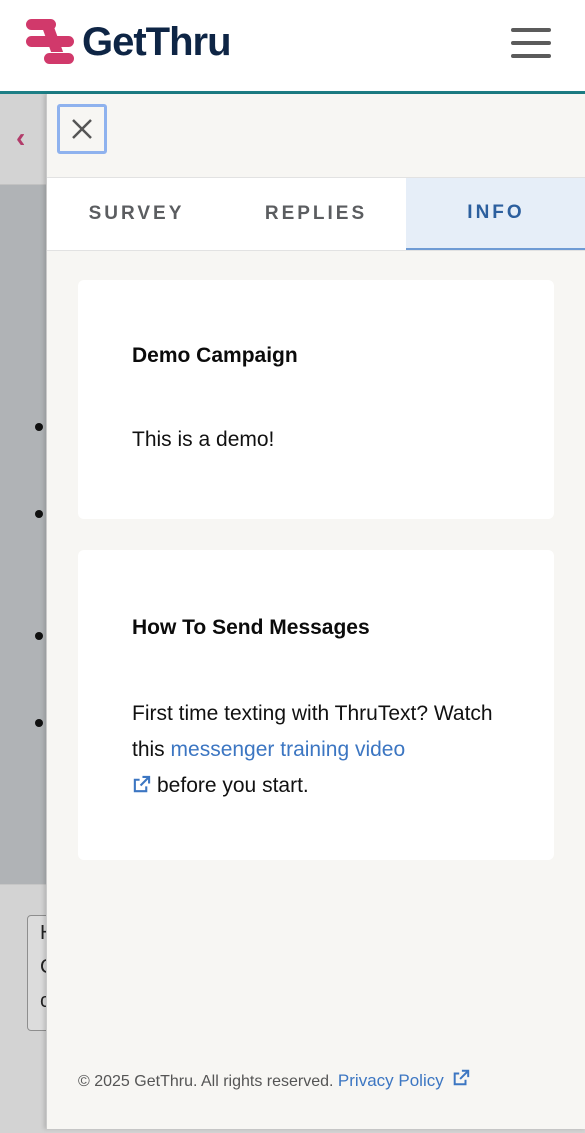  What do you see at coordinates (203, 439) in the screenshot?
I see `card-body: This is a demo!` at bounding box center [203, 439].